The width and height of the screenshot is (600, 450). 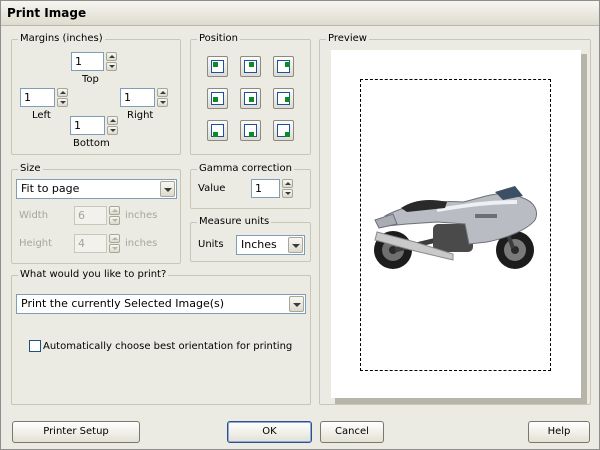 What do you see at coordinates (50, 188) in the screenshot?
I see `size-mode-value: Fit to page` at bounding box center [50, 188].